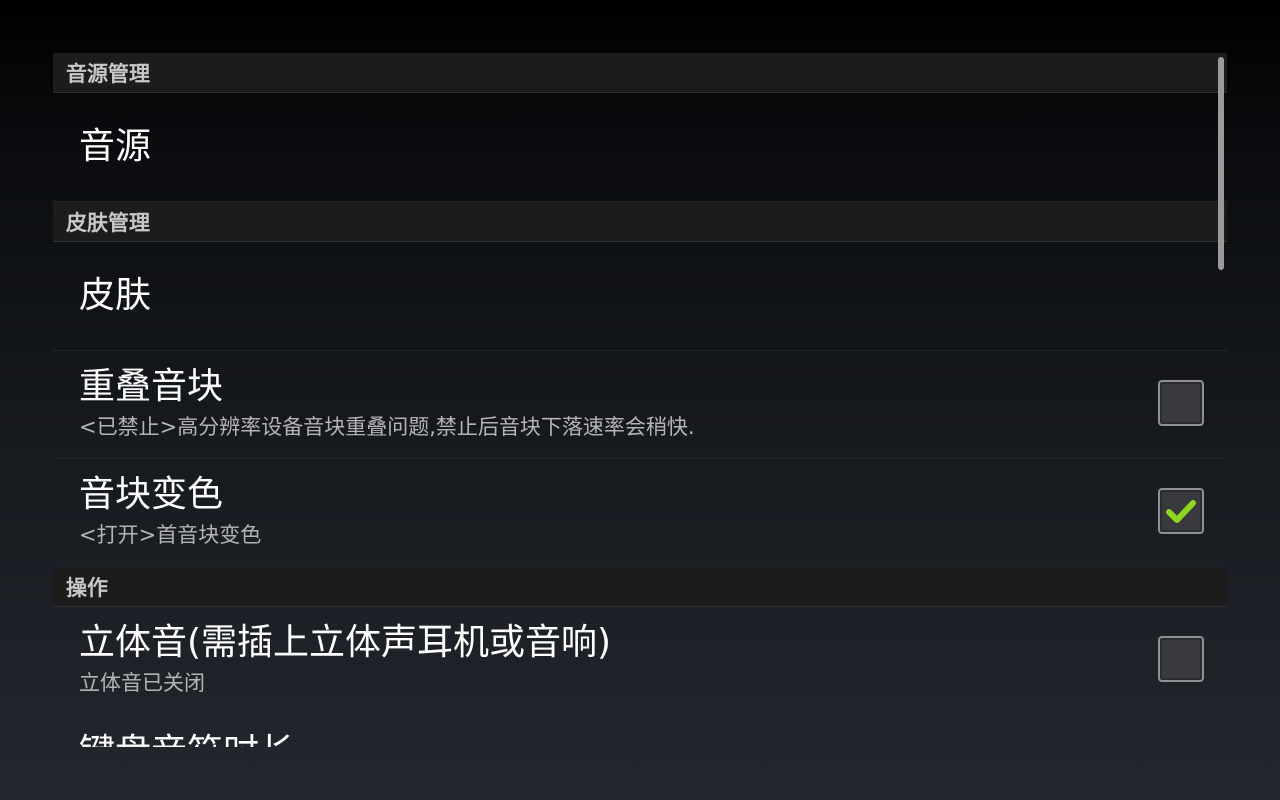 The image size is (1280, 800). I want to click on category-title: 音源管理, so click(108, 73).